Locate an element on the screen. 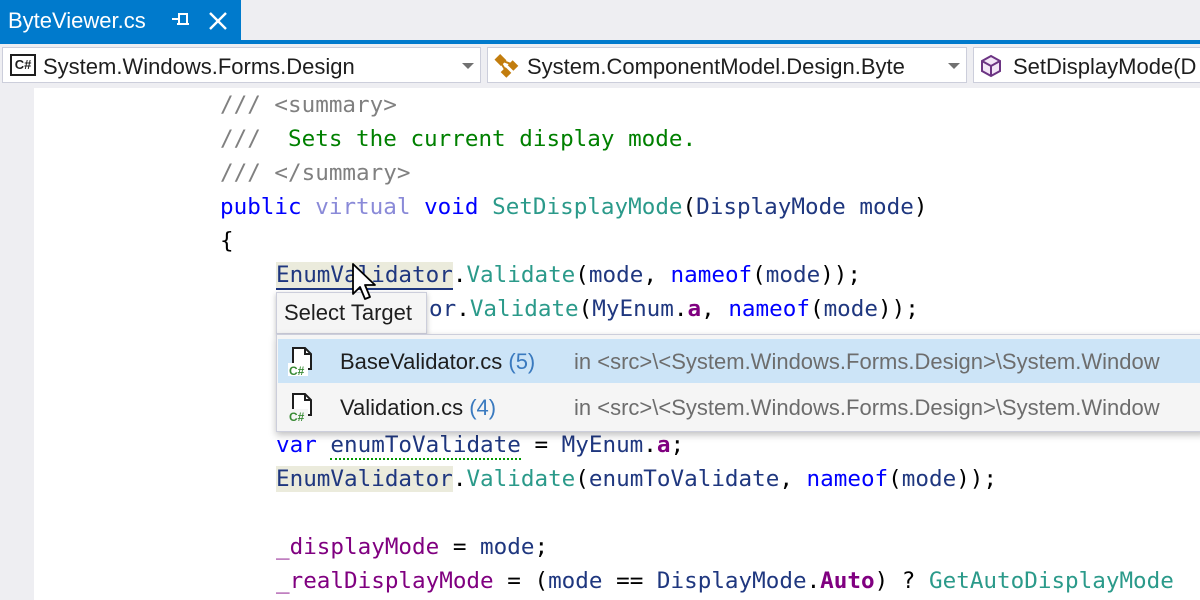 The height and width of the screenshot is (600, 1200). code-line: var enumToValidate = MyEnum.a; is located at coordinates (480, 445).